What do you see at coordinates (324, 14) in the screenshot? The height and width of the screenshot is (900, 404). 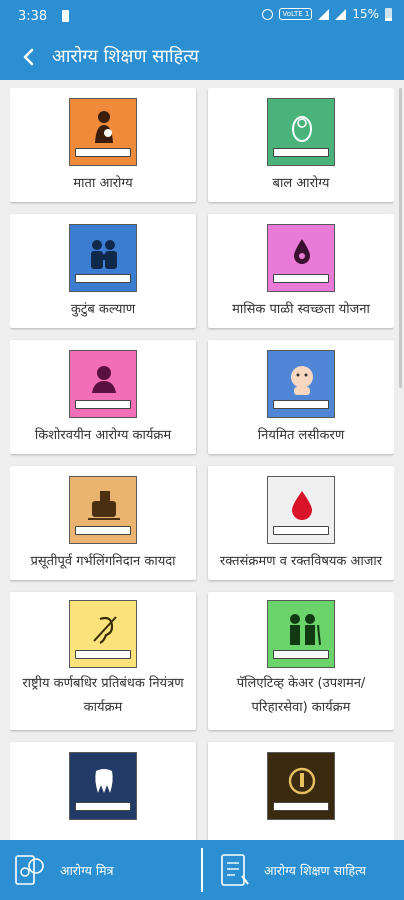 I see `signal-icon` at bounding box center [324, 14].